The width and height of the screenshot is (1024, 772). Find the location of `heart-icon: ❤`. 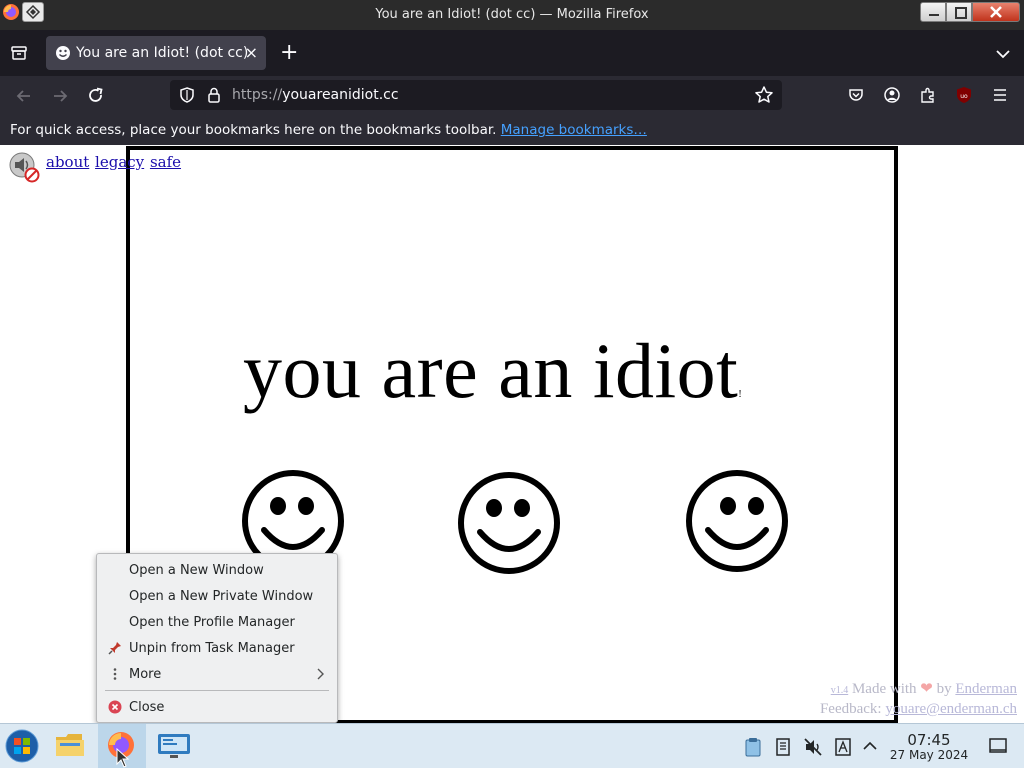

heart-icon: ❤ is located at coordinates (926, 689).